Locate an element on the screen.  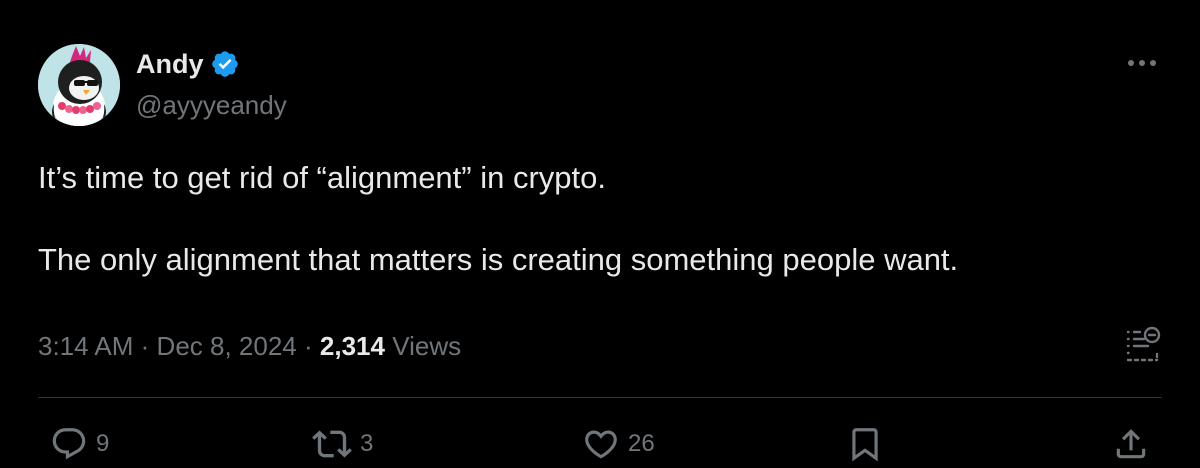
avatar is located at coordinates (79, 85).